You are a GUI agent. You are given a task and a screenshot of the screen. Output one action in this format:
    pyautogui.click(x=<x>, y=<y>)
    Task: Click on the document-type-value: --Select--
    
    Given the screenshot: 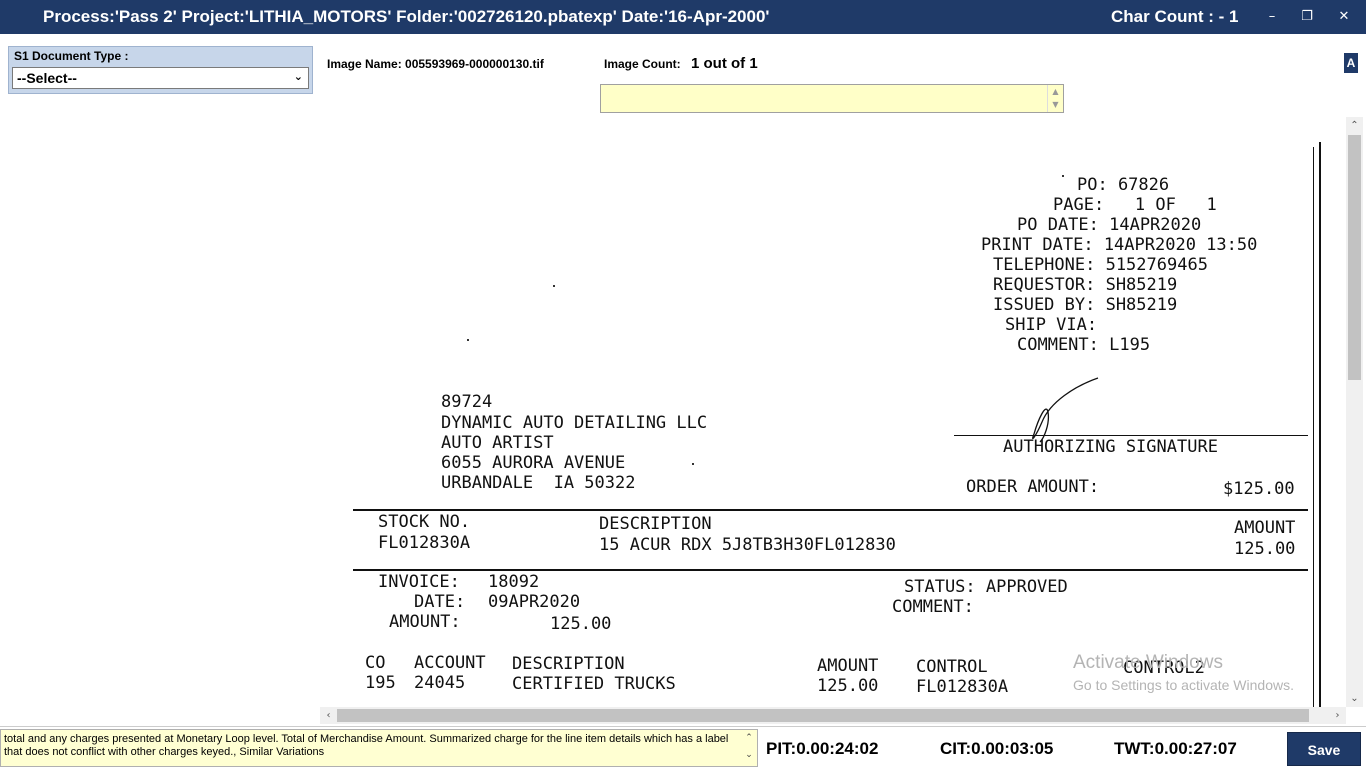 What is the action you would take?
    pyautogui.click(x=47, y=78)
    